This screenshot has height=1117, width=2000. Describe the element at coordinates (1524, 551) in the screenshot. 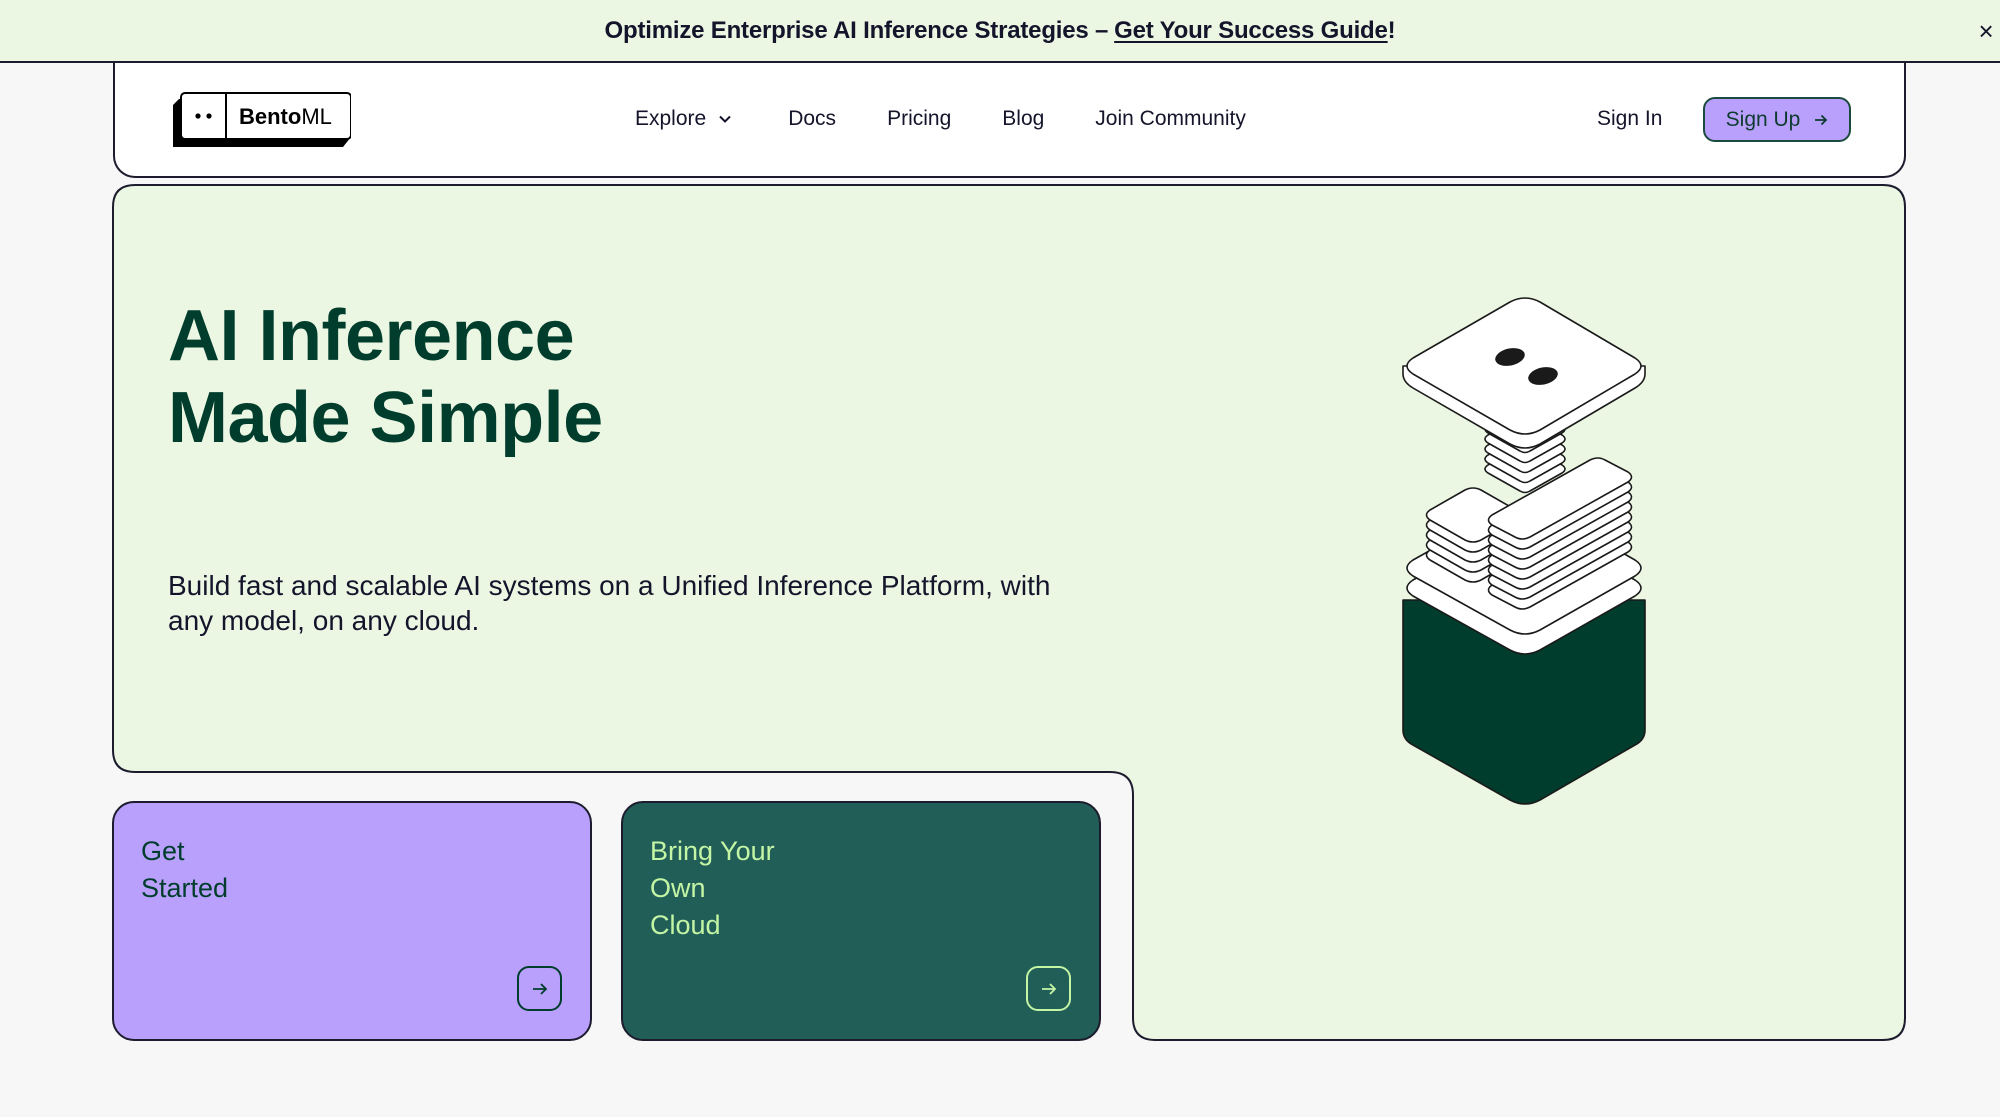

I see `bento-stack-illustration` at that location.